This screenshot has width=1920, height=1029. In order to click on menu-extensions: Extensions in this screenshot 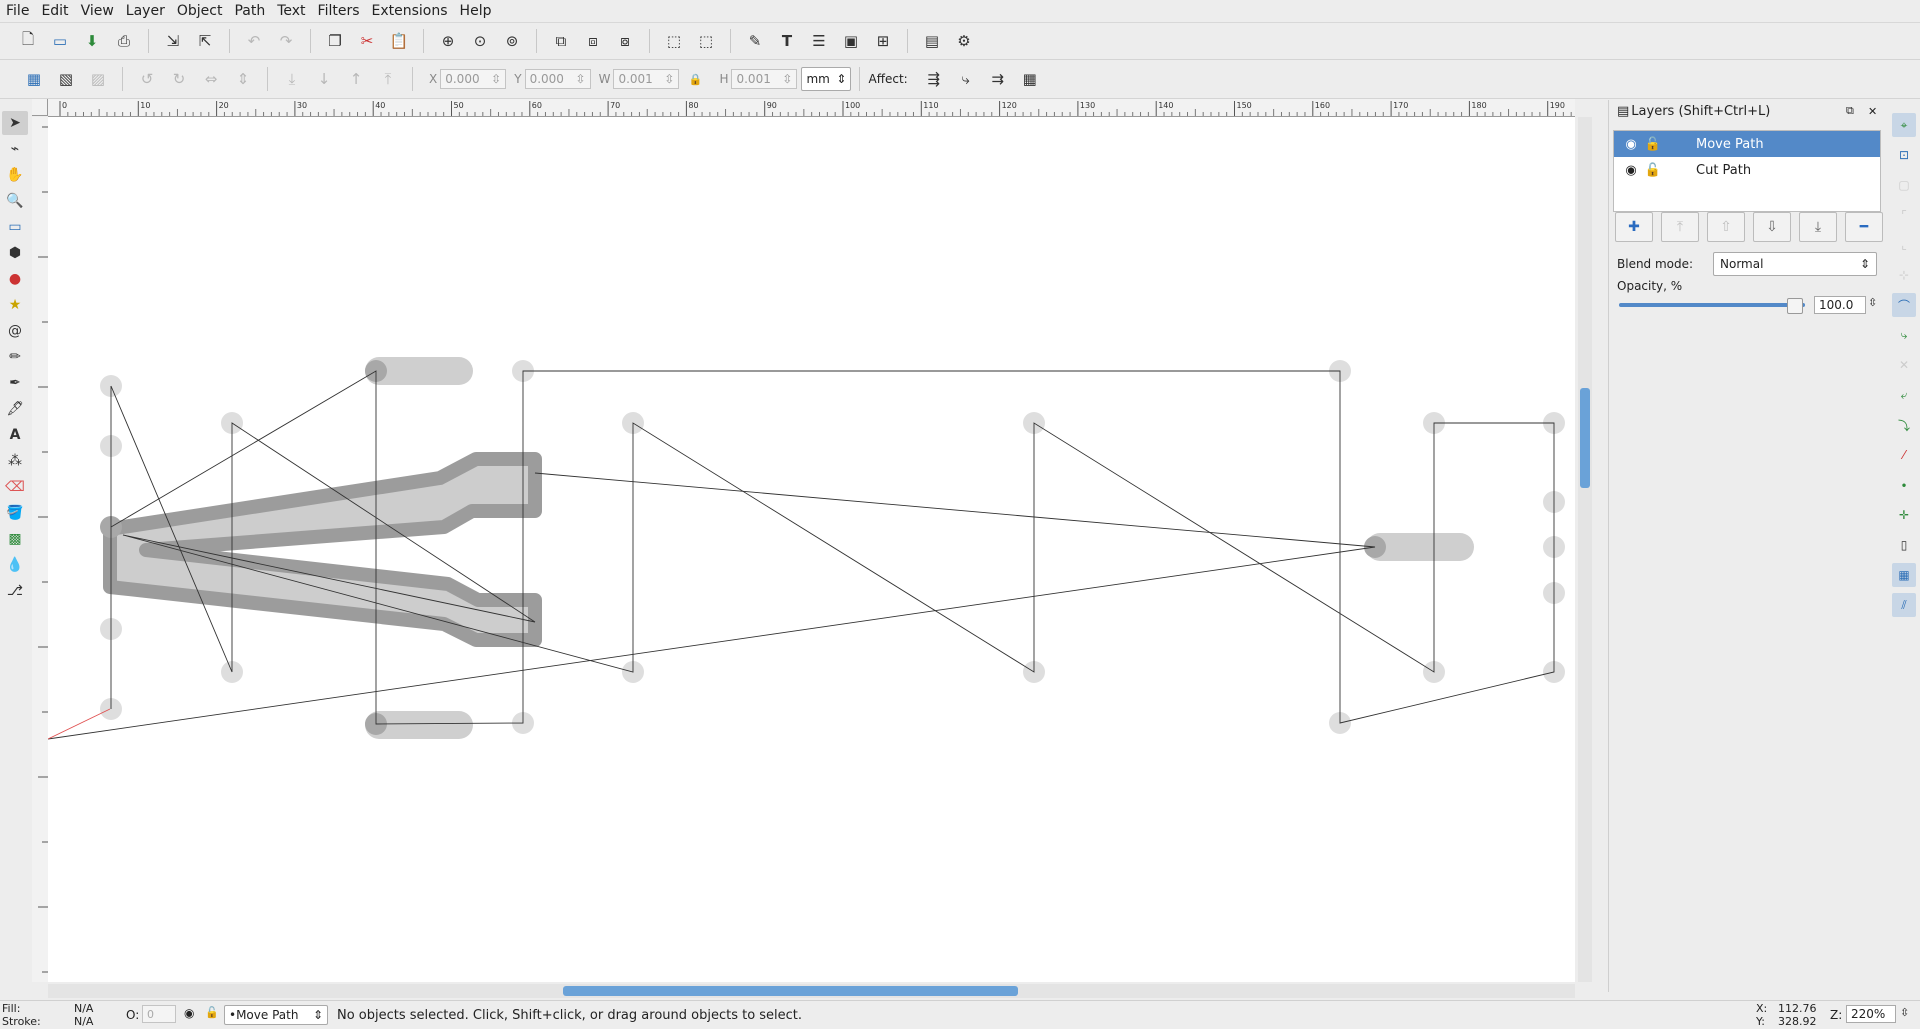, I will do `click(410, 11)`.